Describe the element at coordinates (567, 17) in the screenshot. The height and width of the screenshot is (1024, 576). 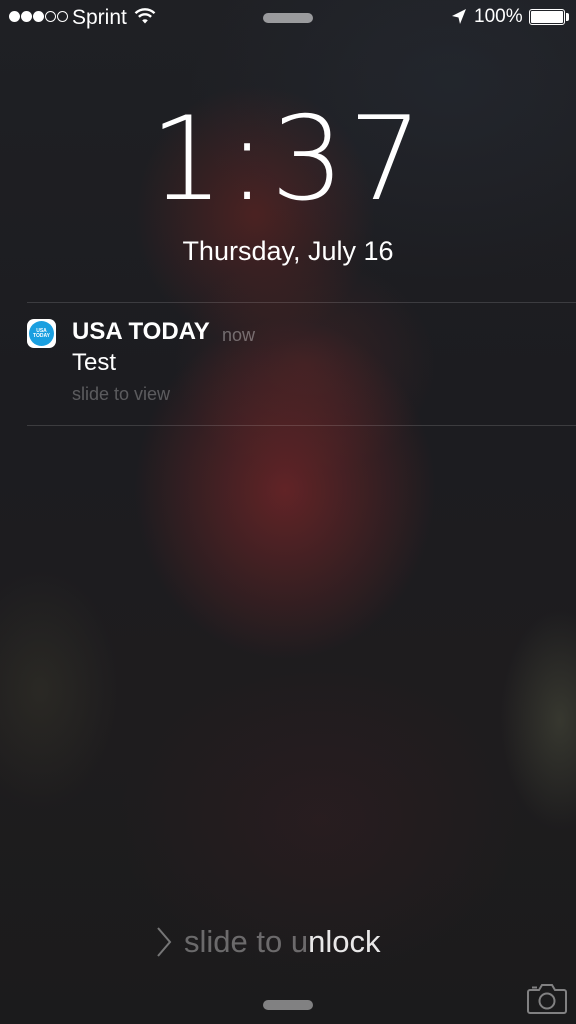
I see `battery-tip` at that location.